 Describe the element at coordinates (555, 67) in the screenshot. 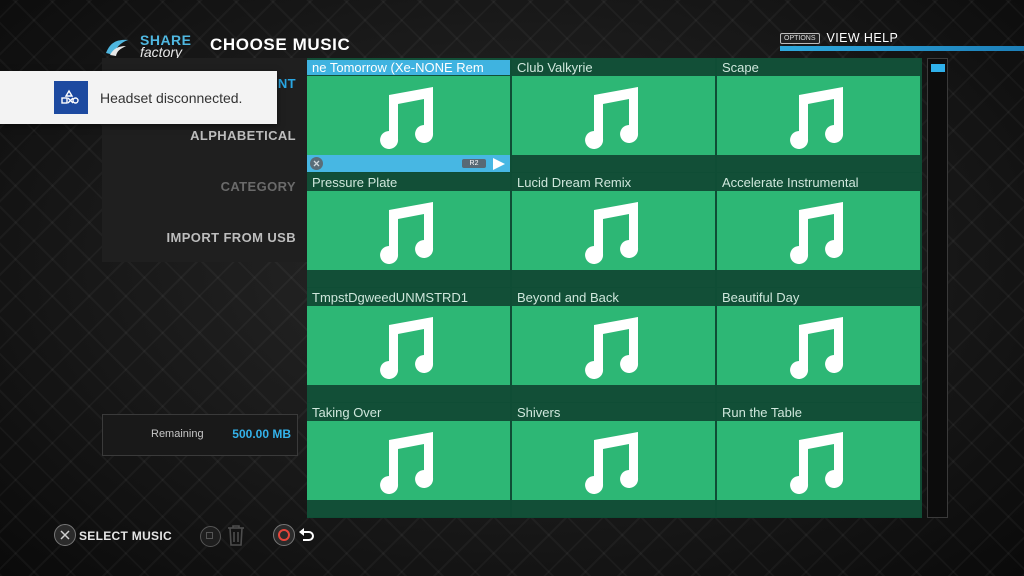

I see `track-title: Club Valkyrie` at that location.